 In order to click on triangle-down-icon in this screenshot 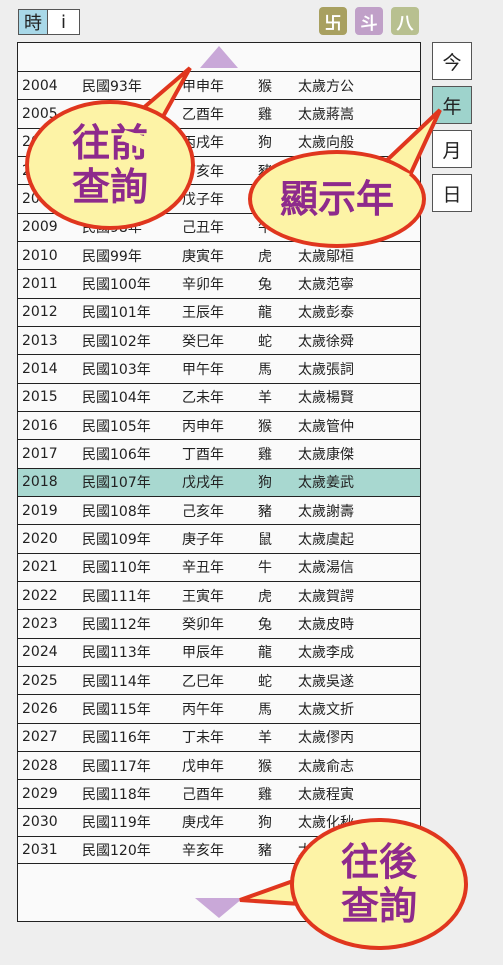, I will do `click(219, 908)`.